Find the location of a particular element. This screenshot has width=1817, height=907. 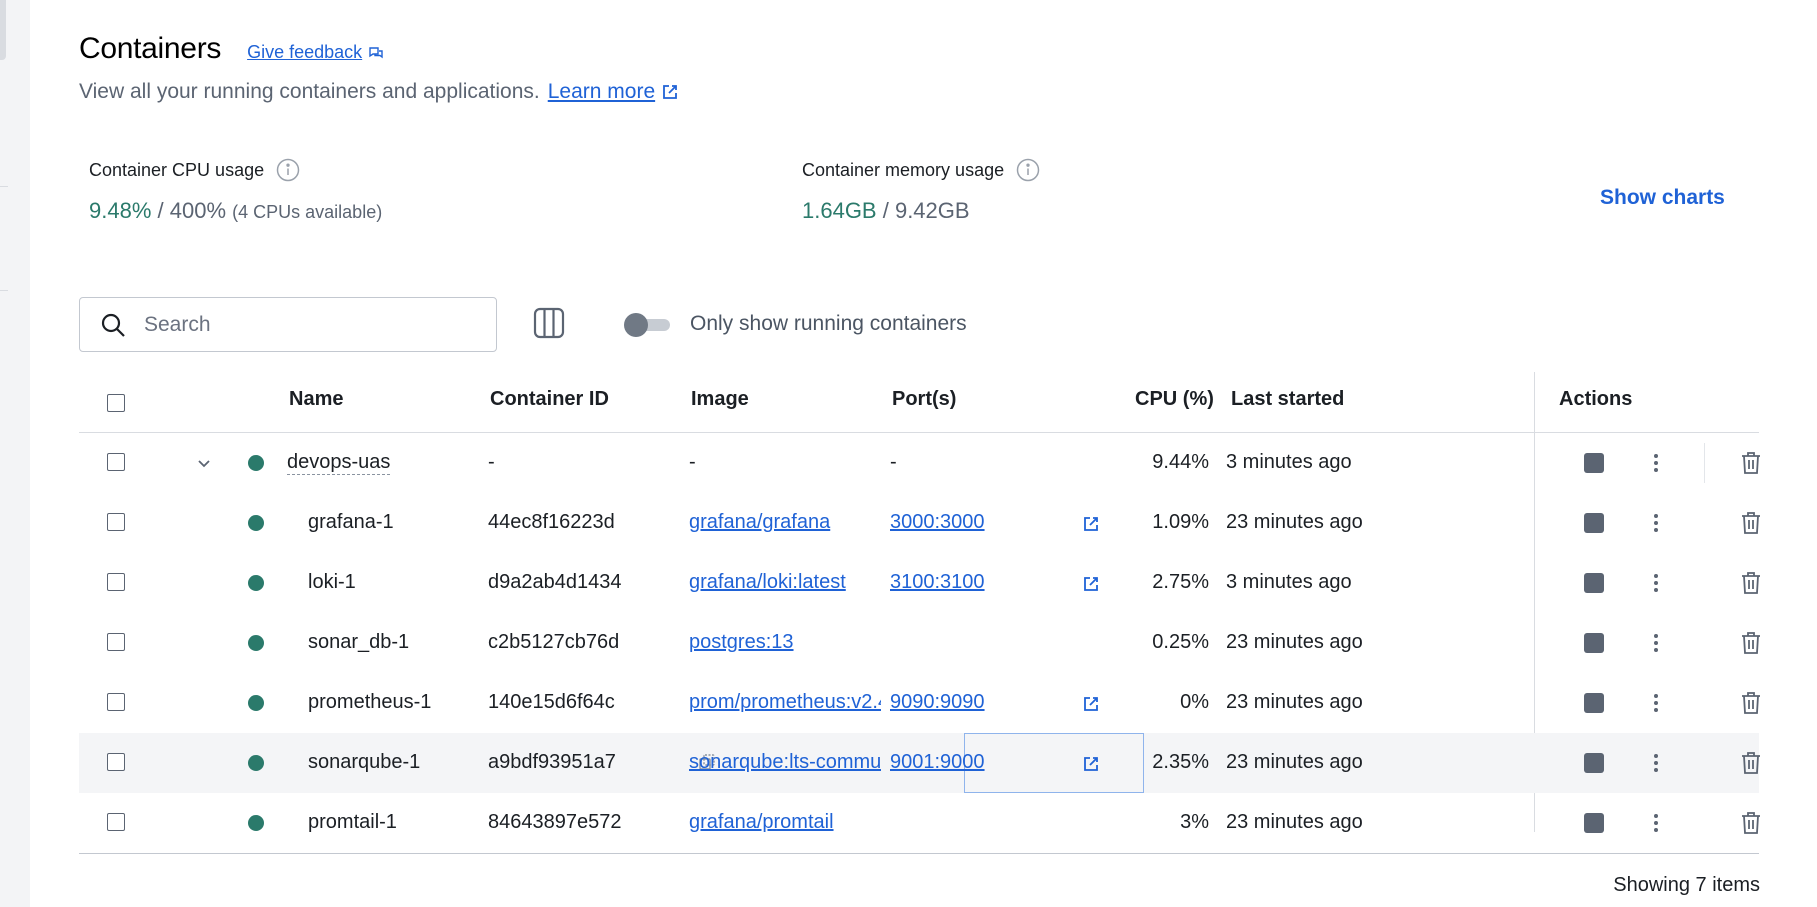

give-feedback-link: Give feedback is located at coordinates (315, 52).